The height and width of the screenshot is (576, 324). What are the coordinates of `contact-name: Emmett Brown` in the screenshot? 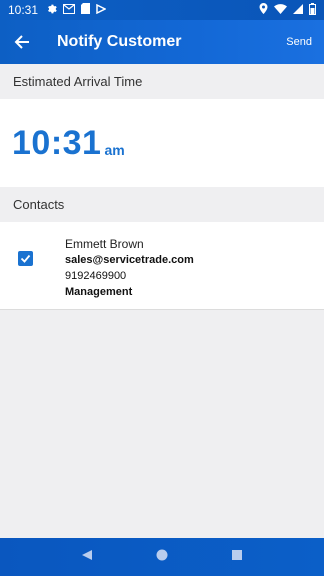 It's located at (104, 244).